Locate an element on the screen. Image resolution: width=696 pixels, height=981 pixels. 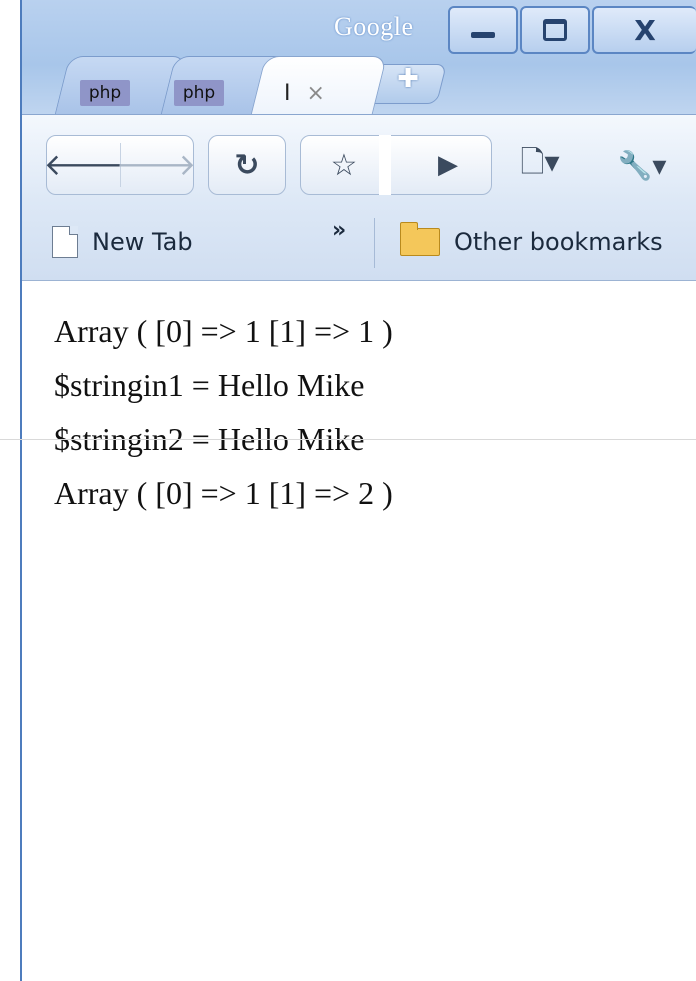
back-arrow-icon: 🡐 is located at coordinates (84, 165).